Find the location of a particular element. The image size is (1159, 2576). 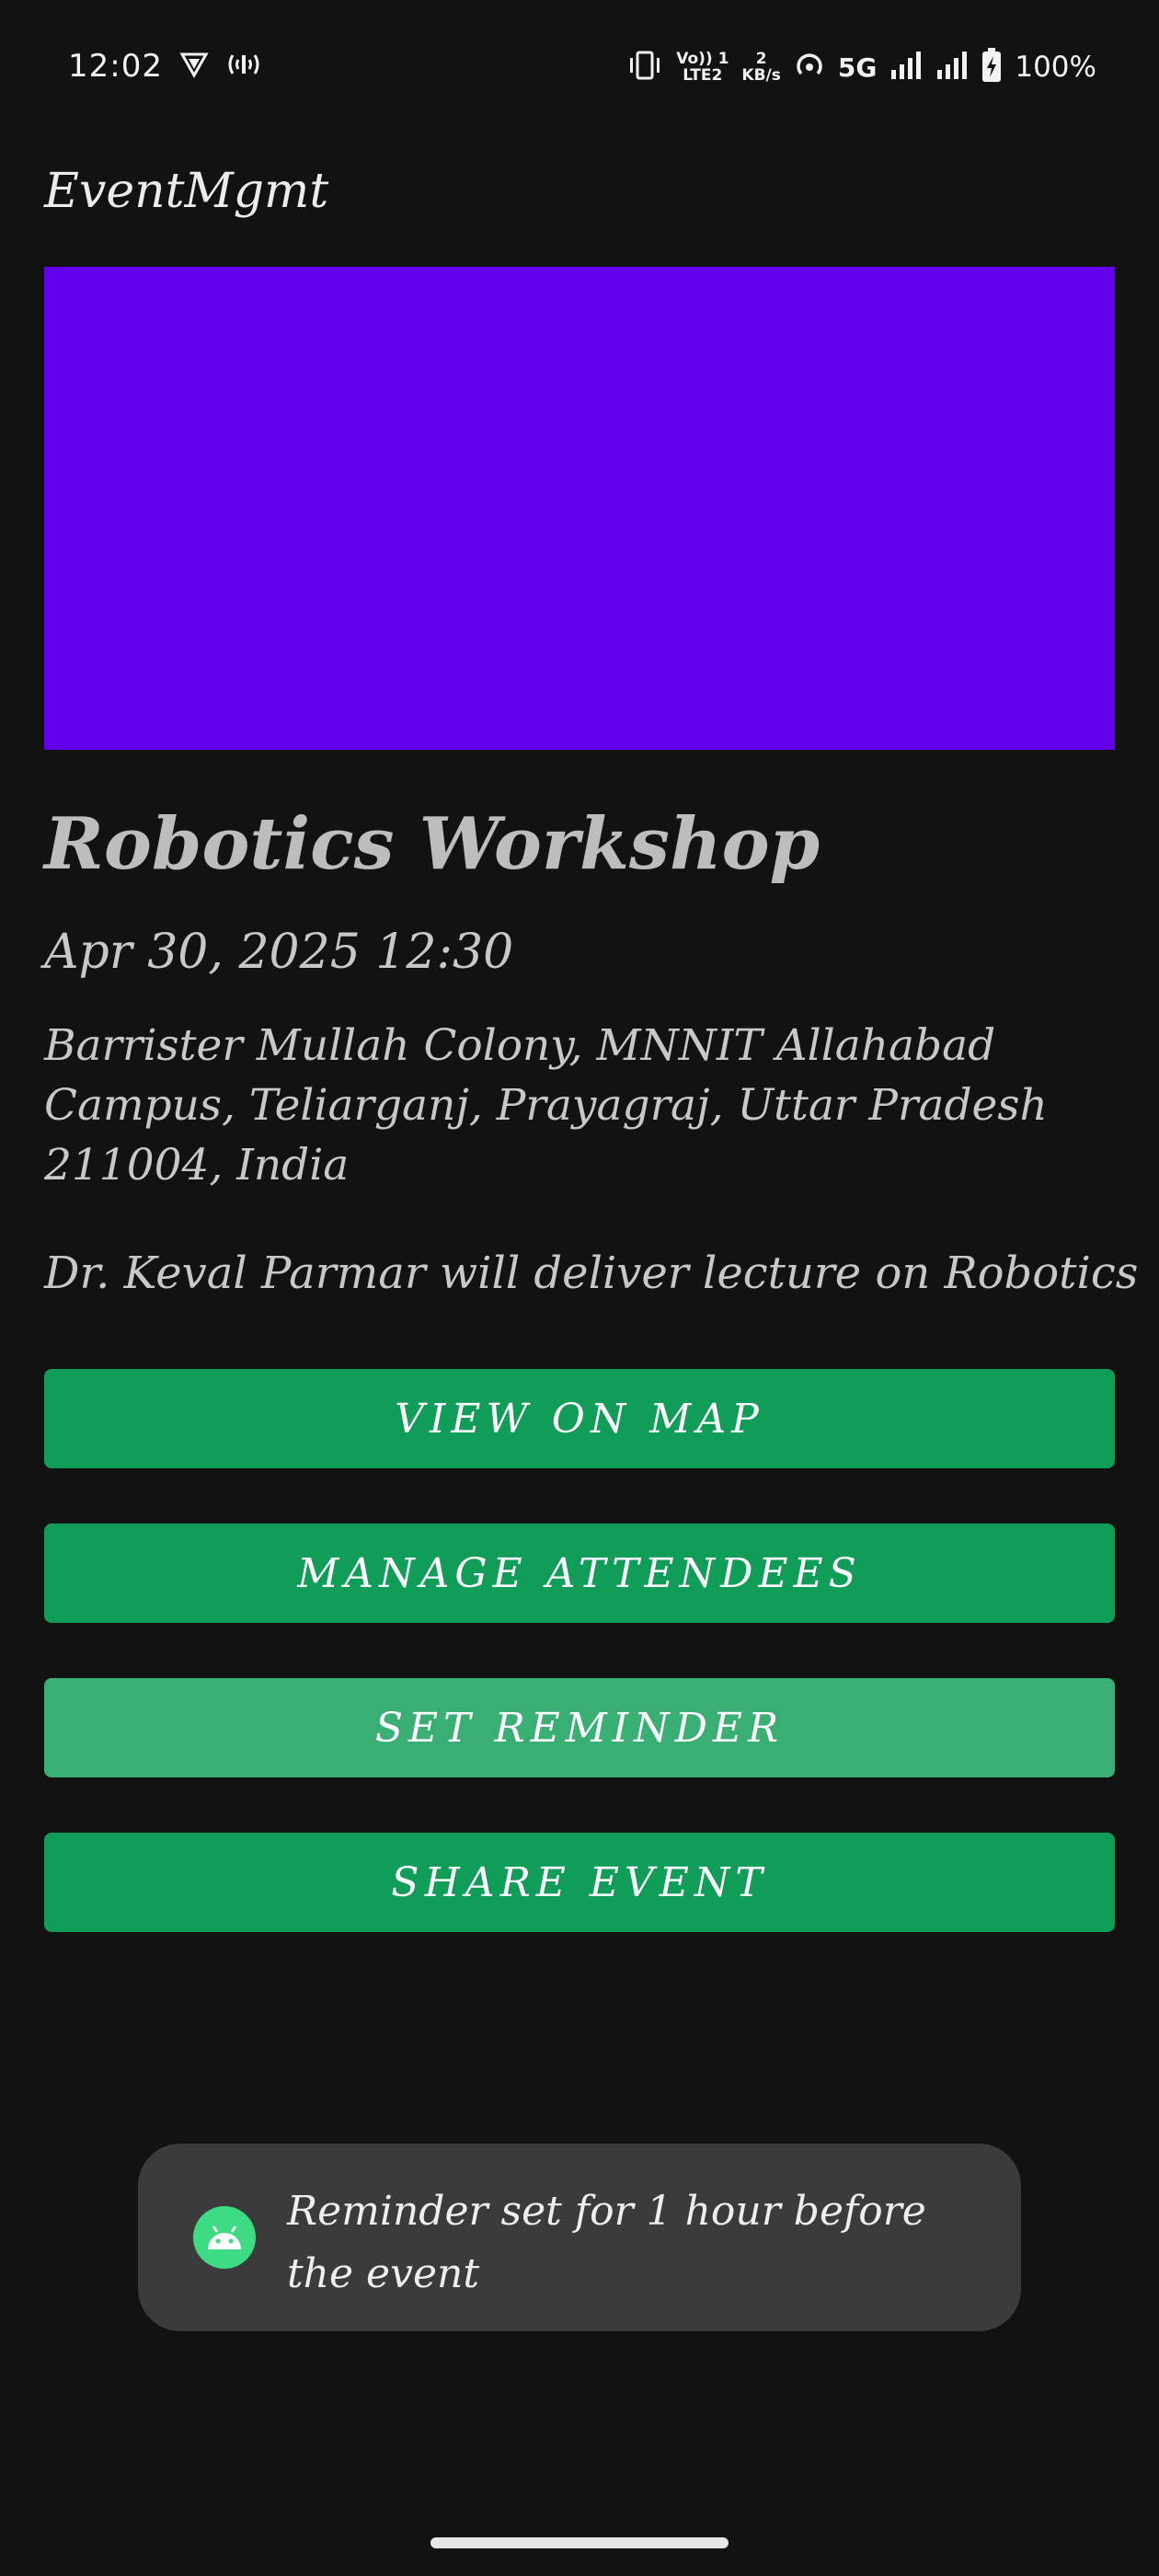

status-left: 12:02 is located at coordinates (165, 66).